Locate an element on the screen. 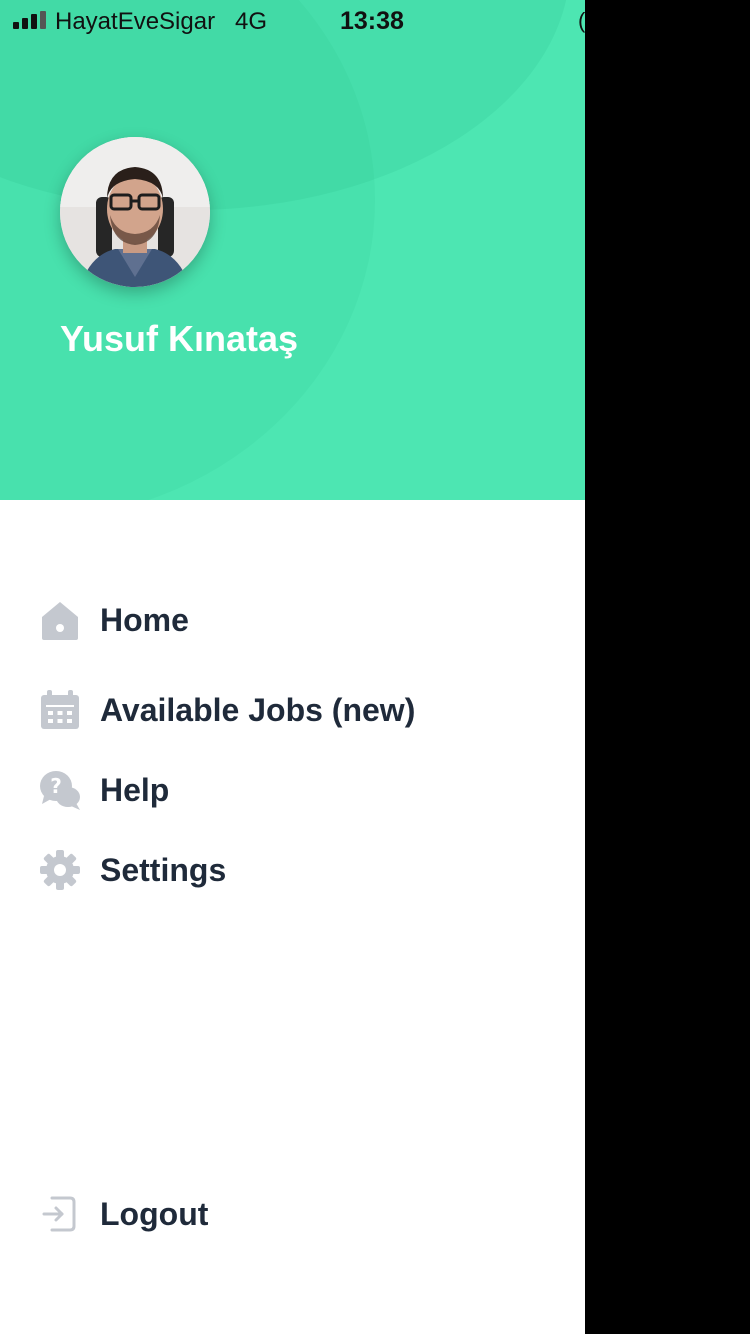  profile-name: Yusuf Kınataş is located at coordinates (179, 338).